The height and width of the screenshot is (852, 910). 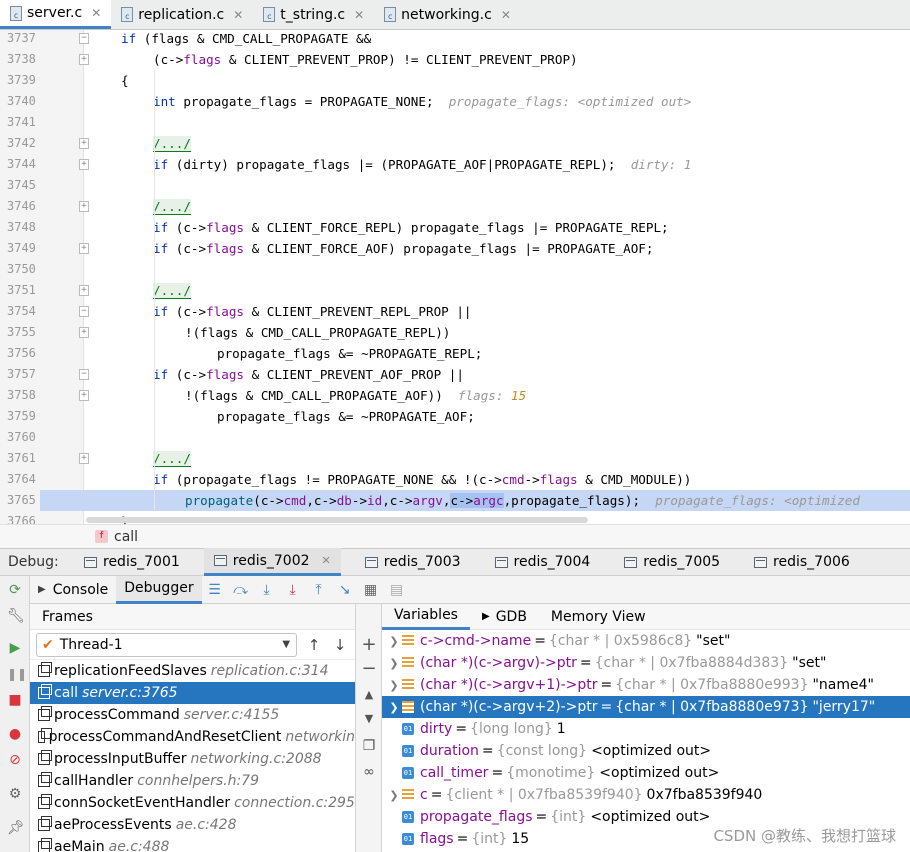 What do you see at coordinates (215, 590) in the screenshot?
I see `show-execution-point-icon: ☰` at bounding box center [215, 590].